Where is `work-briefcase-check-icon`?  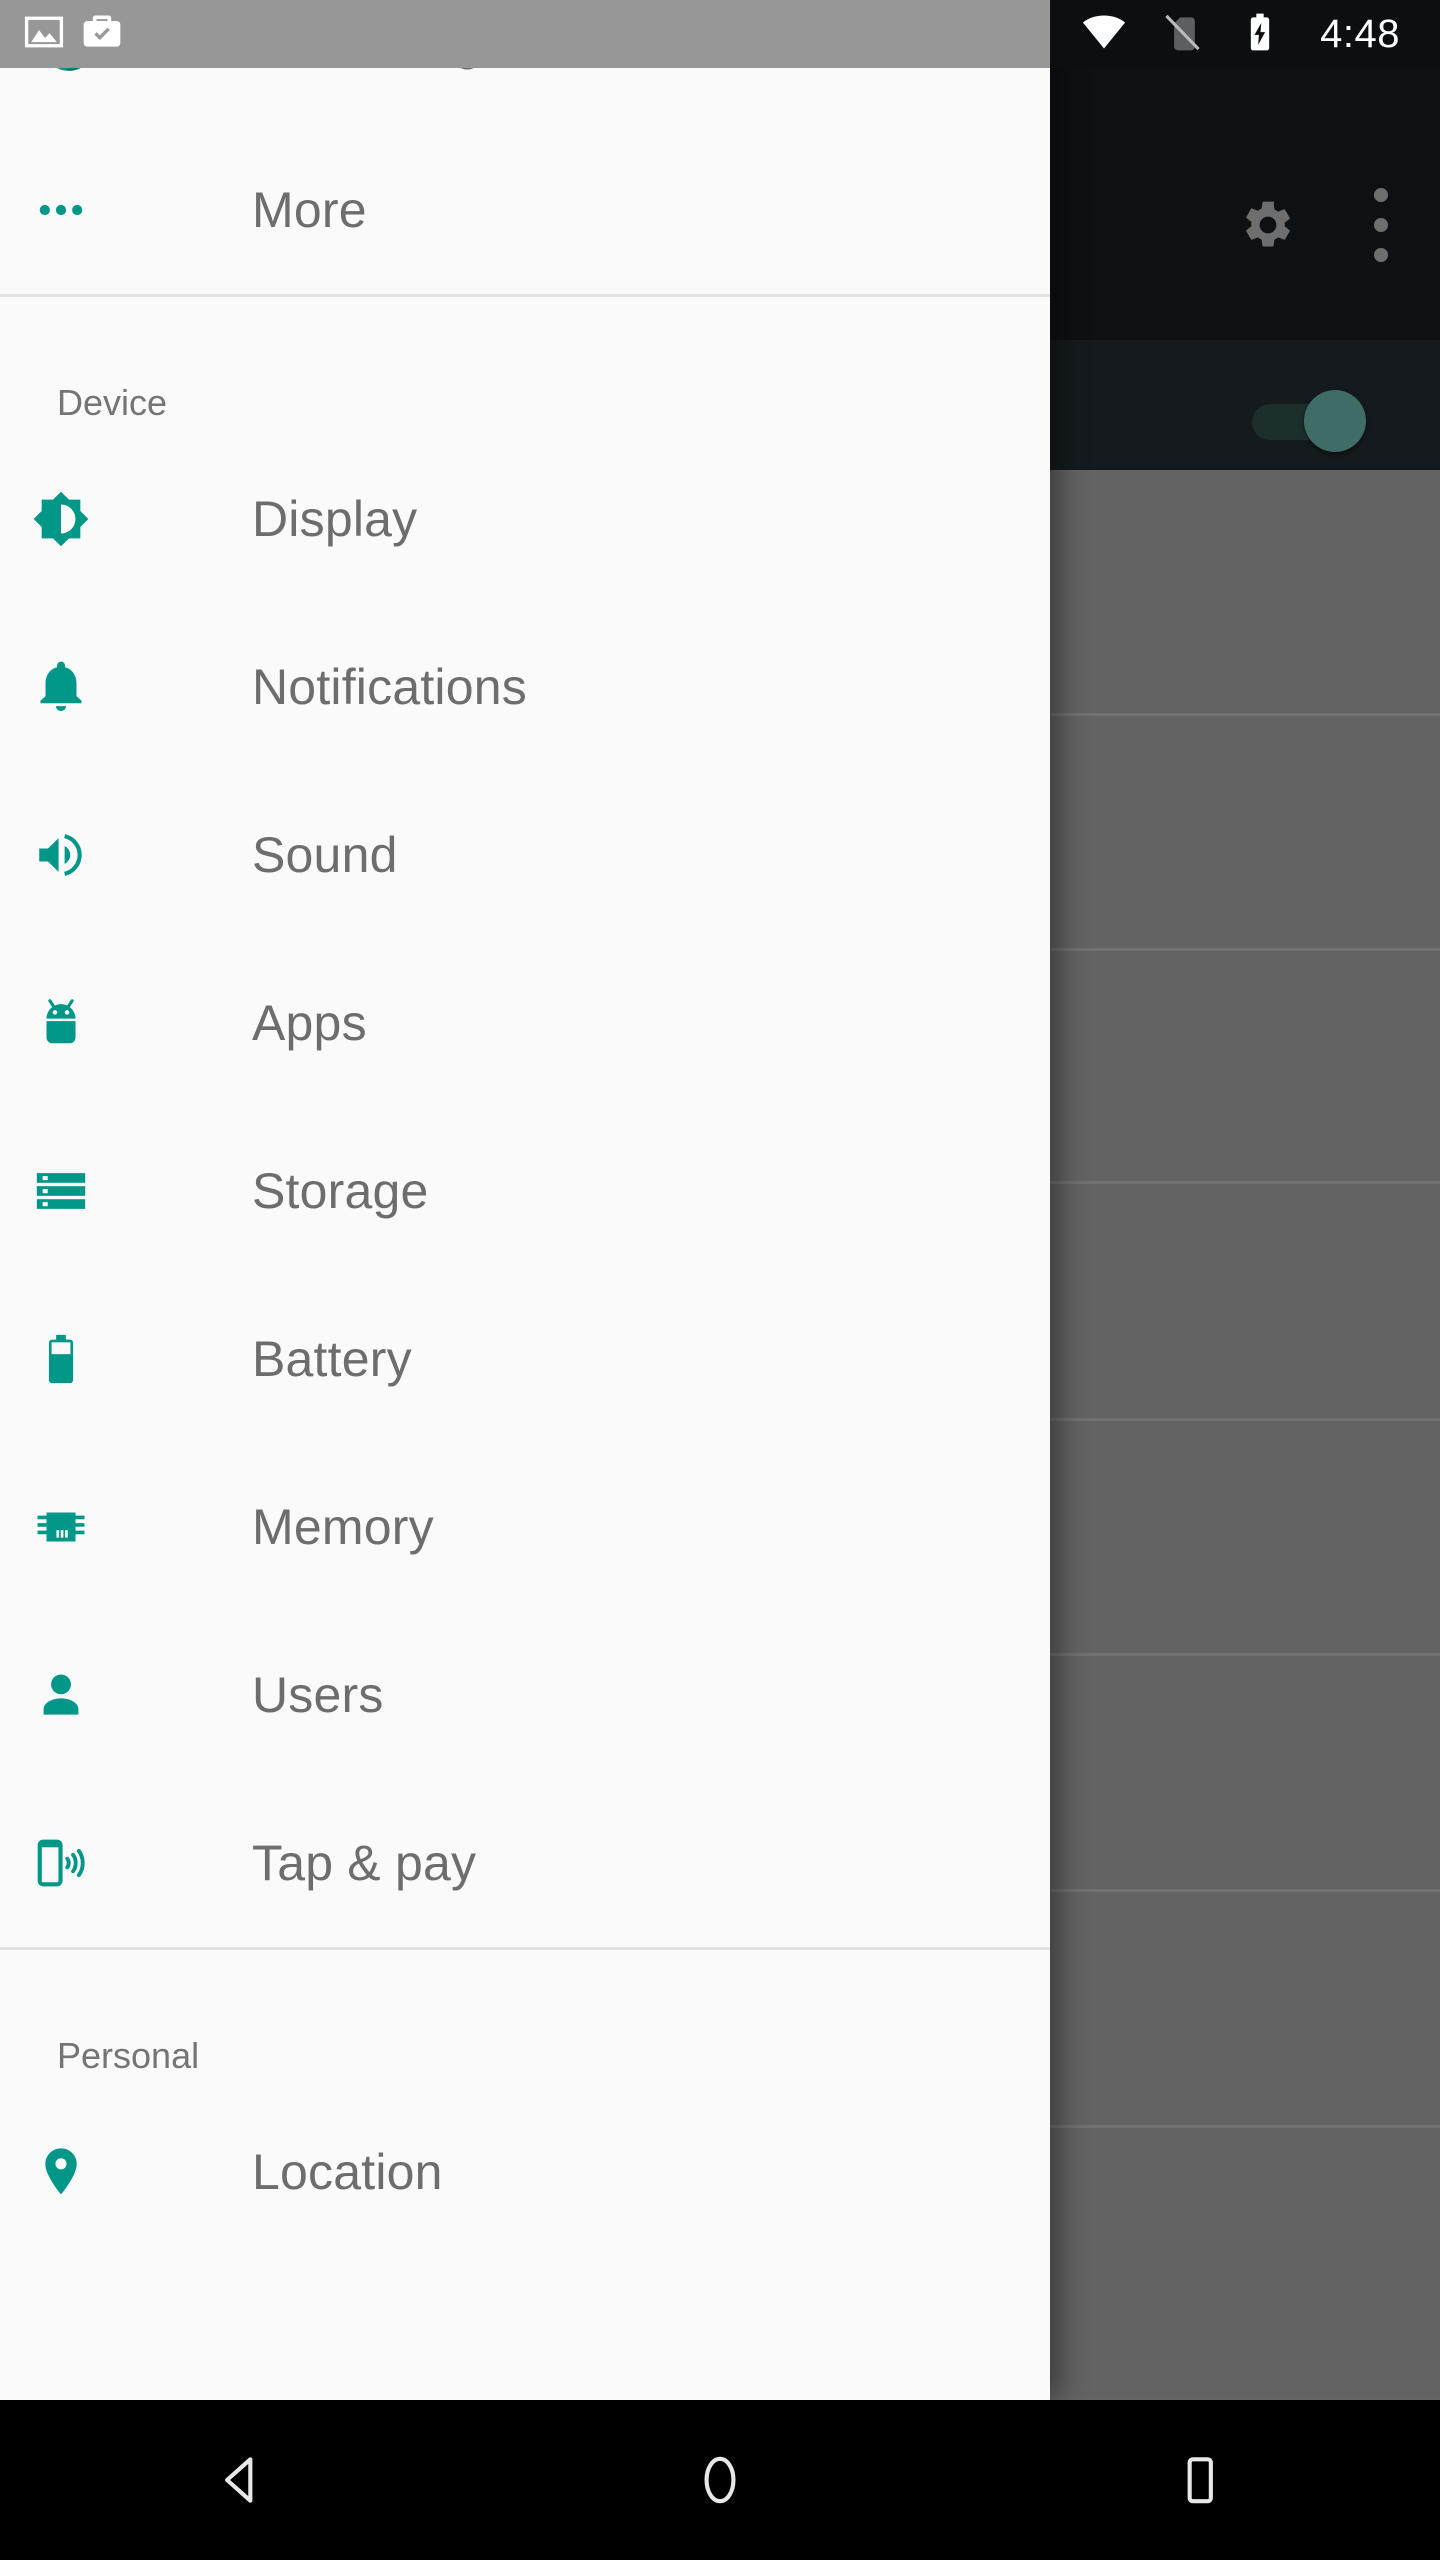 work-briefcase-check-icon is located at coordinates (102, 34).